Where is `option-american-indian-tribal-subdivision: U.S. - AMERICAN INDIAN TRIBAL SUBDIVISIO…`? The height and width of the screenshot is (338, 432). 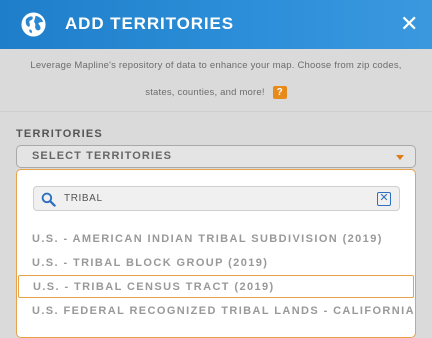 option-american-indian-tribal-subdivision: U.S. - AMERICAN INDIAN TRIBAL SUBDIVISIO… is located at coordinates (216, 238).